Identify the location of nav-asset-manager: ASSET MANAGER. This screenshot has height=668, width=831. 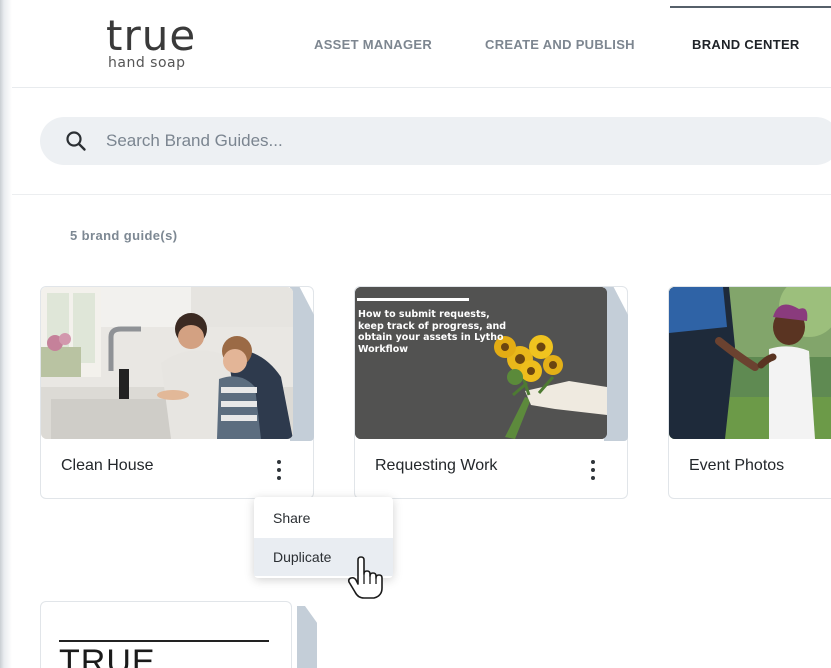
(373, 44).